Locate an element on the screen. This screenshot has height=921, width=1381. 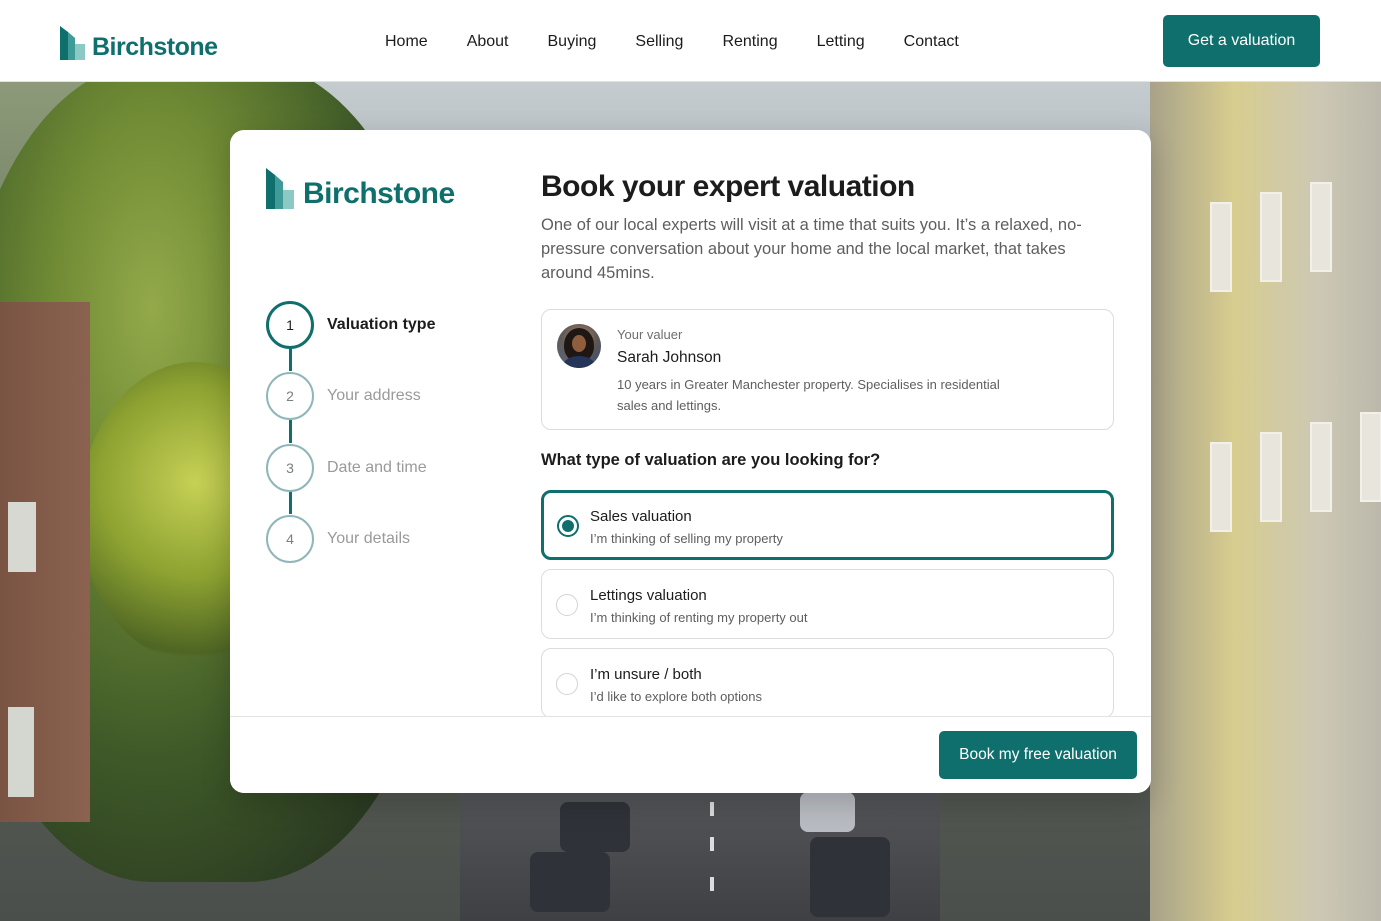
valuer-kicker: Your valuer is located at coordinates (650, 334).